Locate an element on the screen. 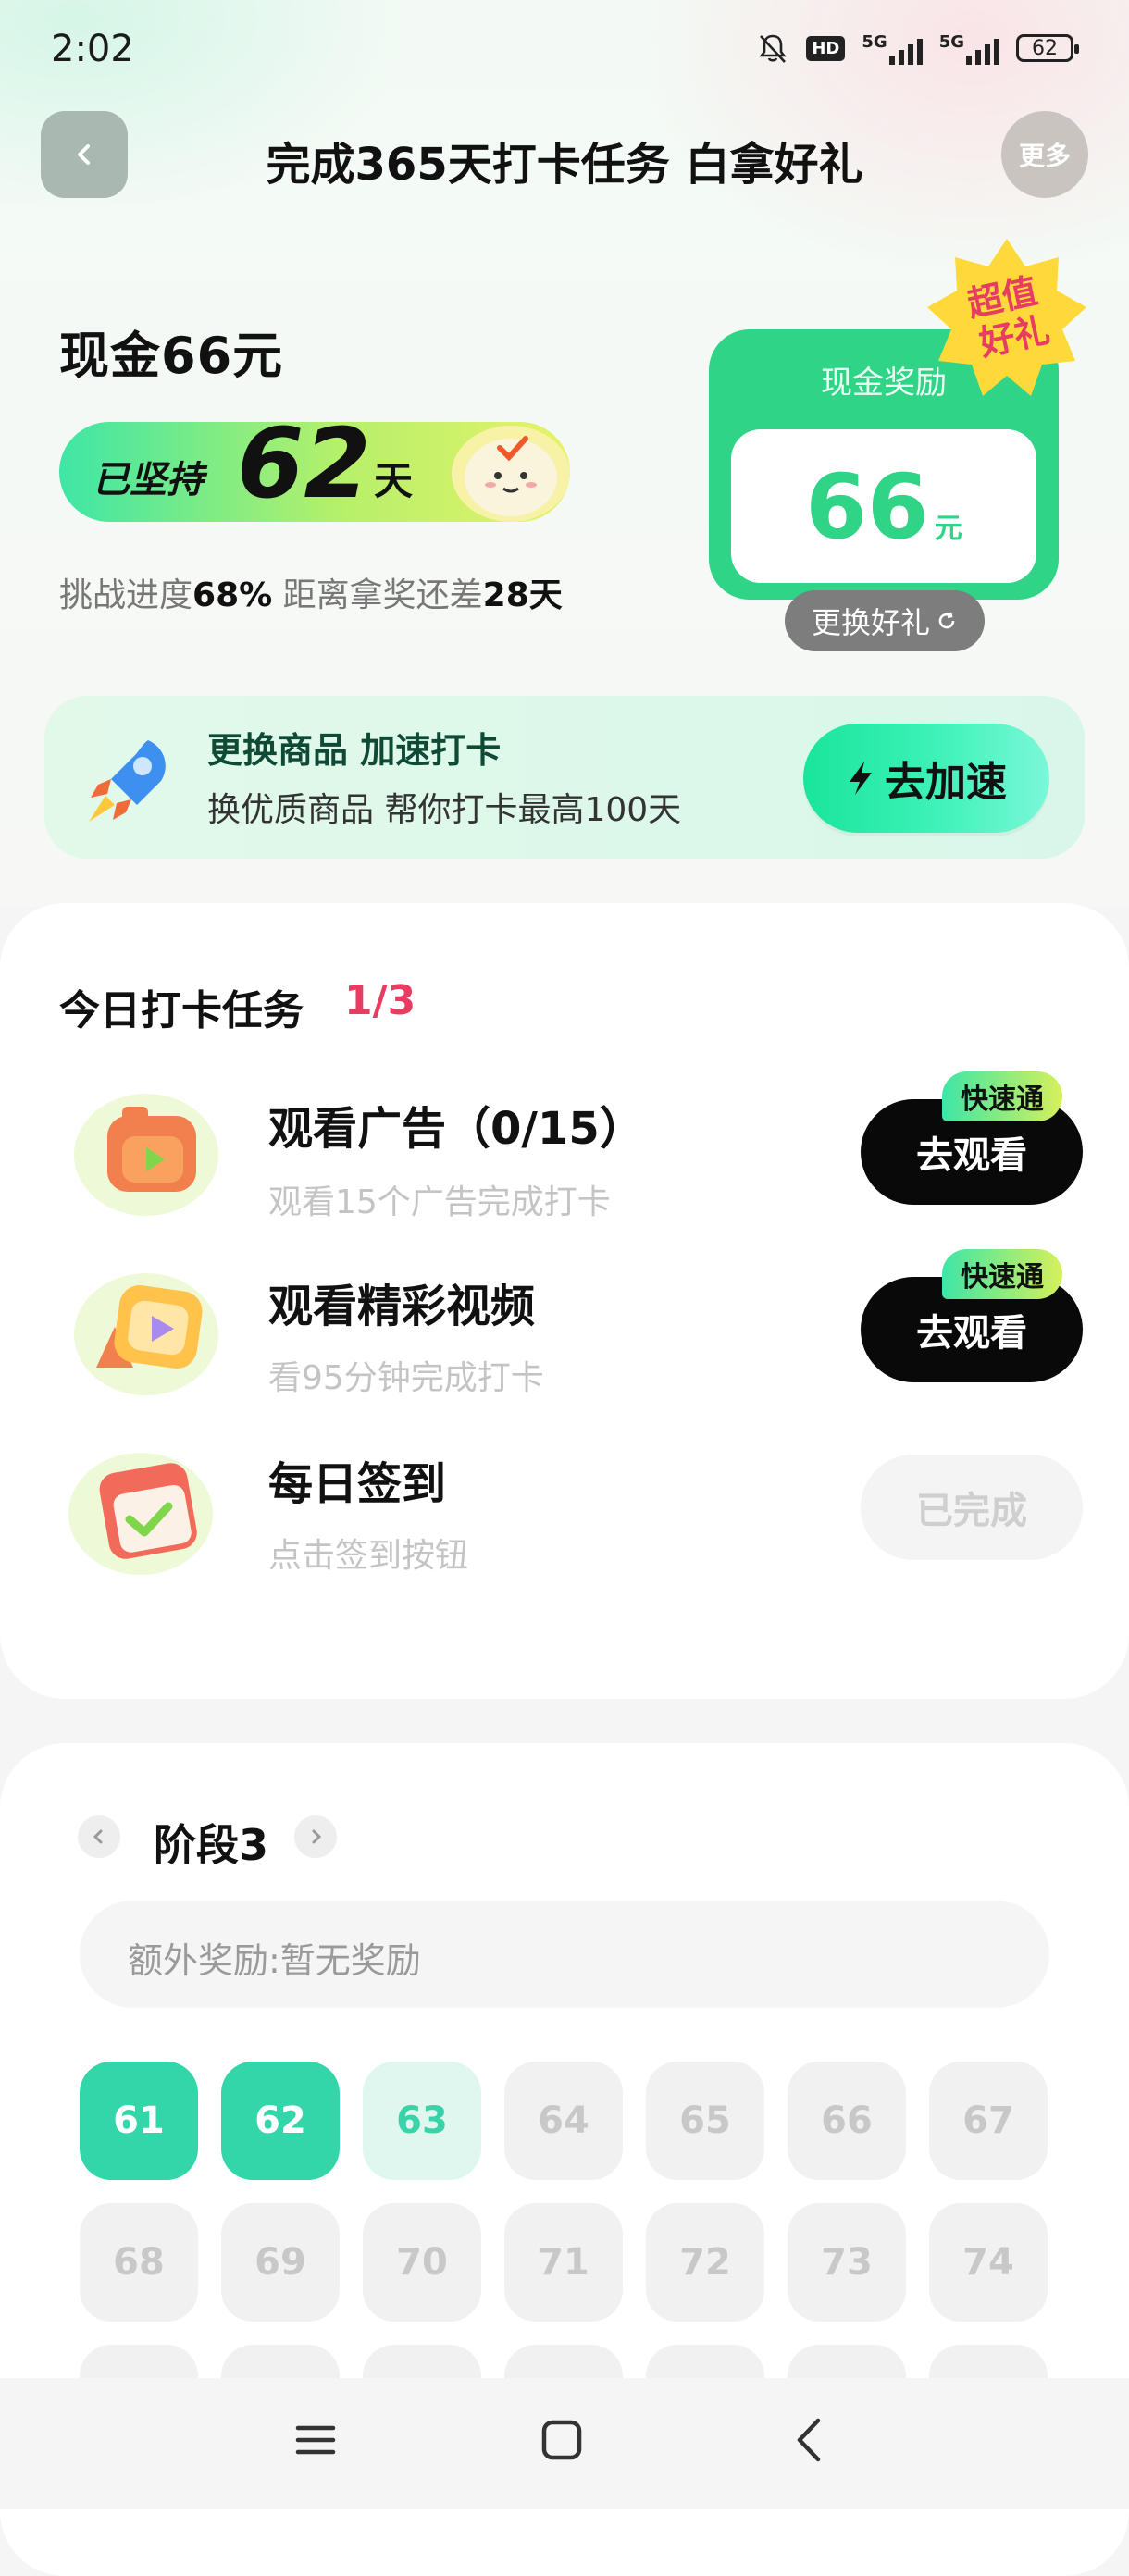 This screenshot has width=1129, height=2576. stage-title: 阶段3 is located at coordinates (211, 1845).